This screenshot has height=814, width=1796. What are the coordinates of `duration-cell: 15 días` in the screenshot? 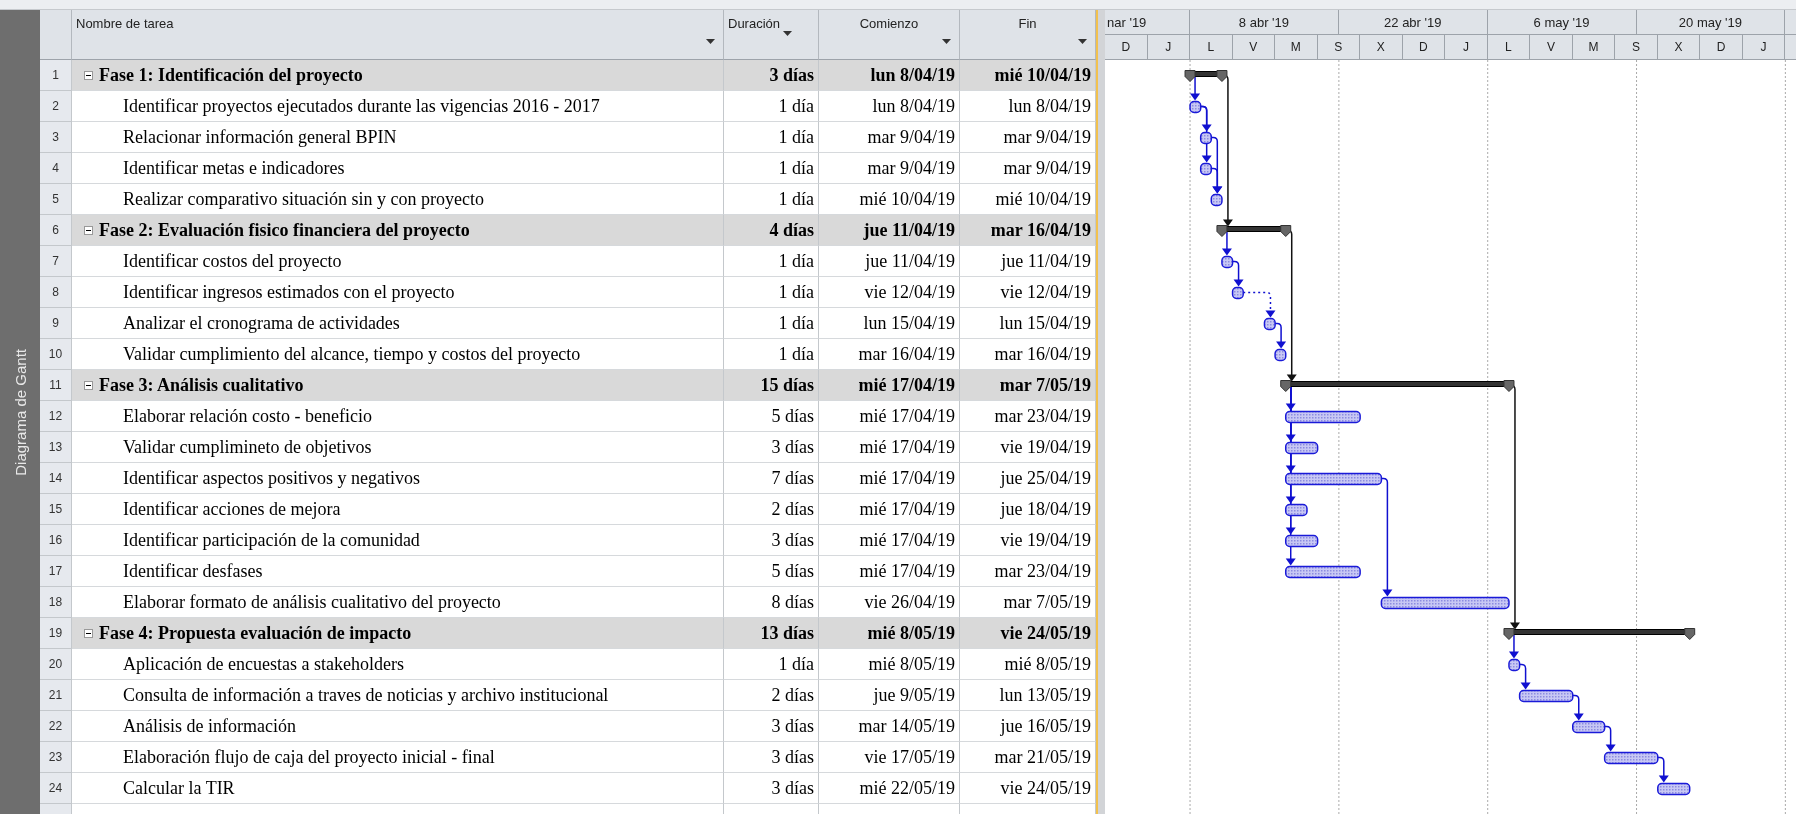 It's located at (771, 385).